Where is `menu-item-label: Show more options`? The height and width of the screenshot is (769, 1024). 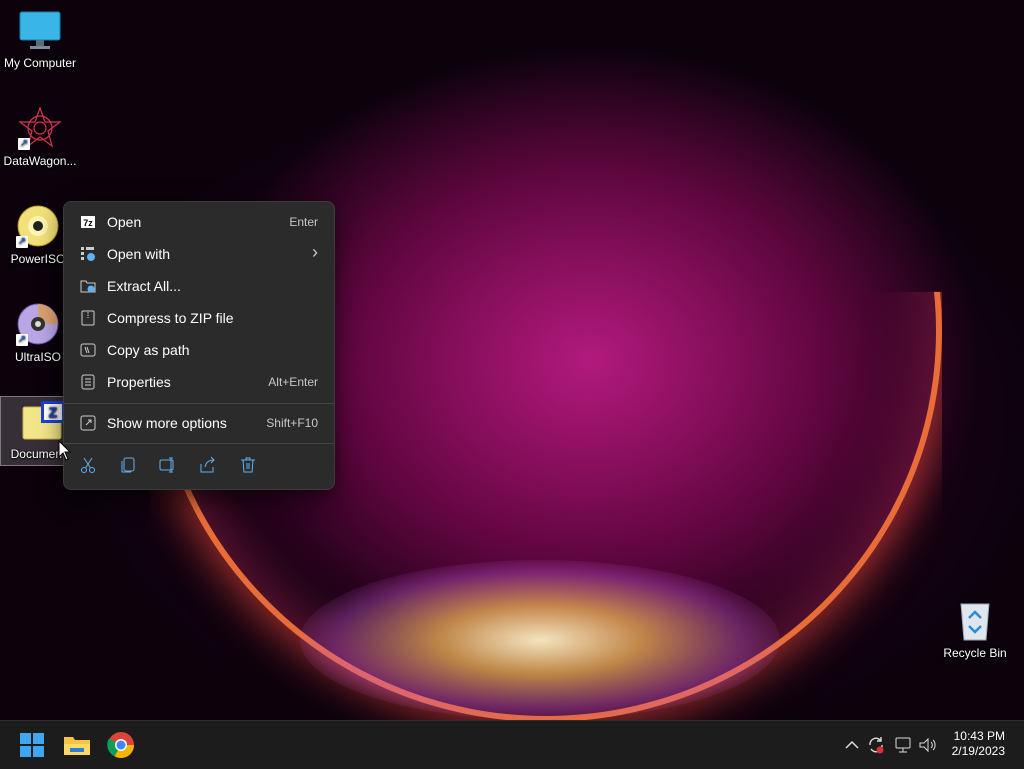 menu-item-label: Show more options is located at coordinates (167, 423).